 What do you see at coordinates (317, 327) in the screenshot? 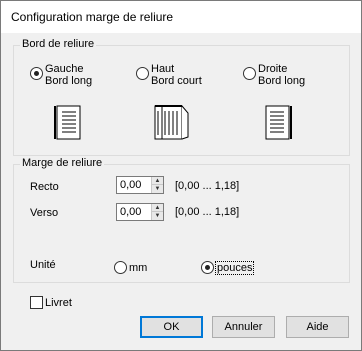
I see `help-button: Aide` at bounding box center [317, 327].